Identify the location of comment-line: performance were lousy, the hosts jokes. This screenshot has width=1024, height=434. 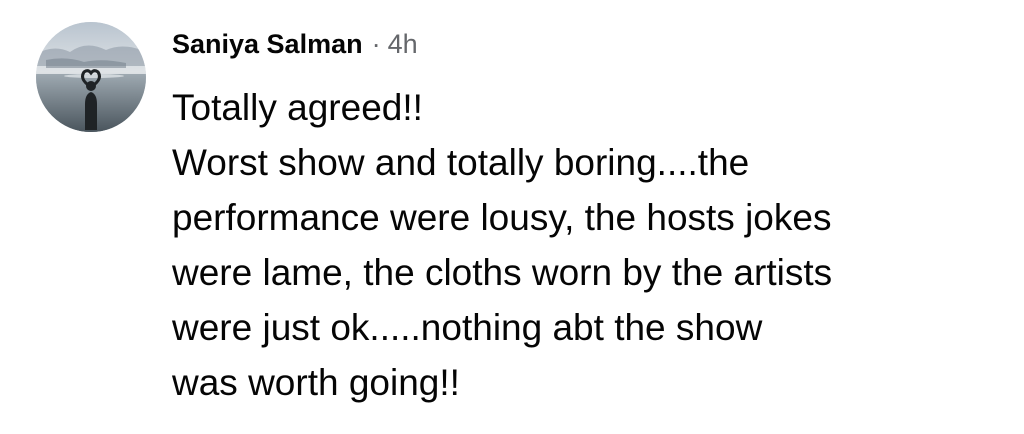
(502, 217).